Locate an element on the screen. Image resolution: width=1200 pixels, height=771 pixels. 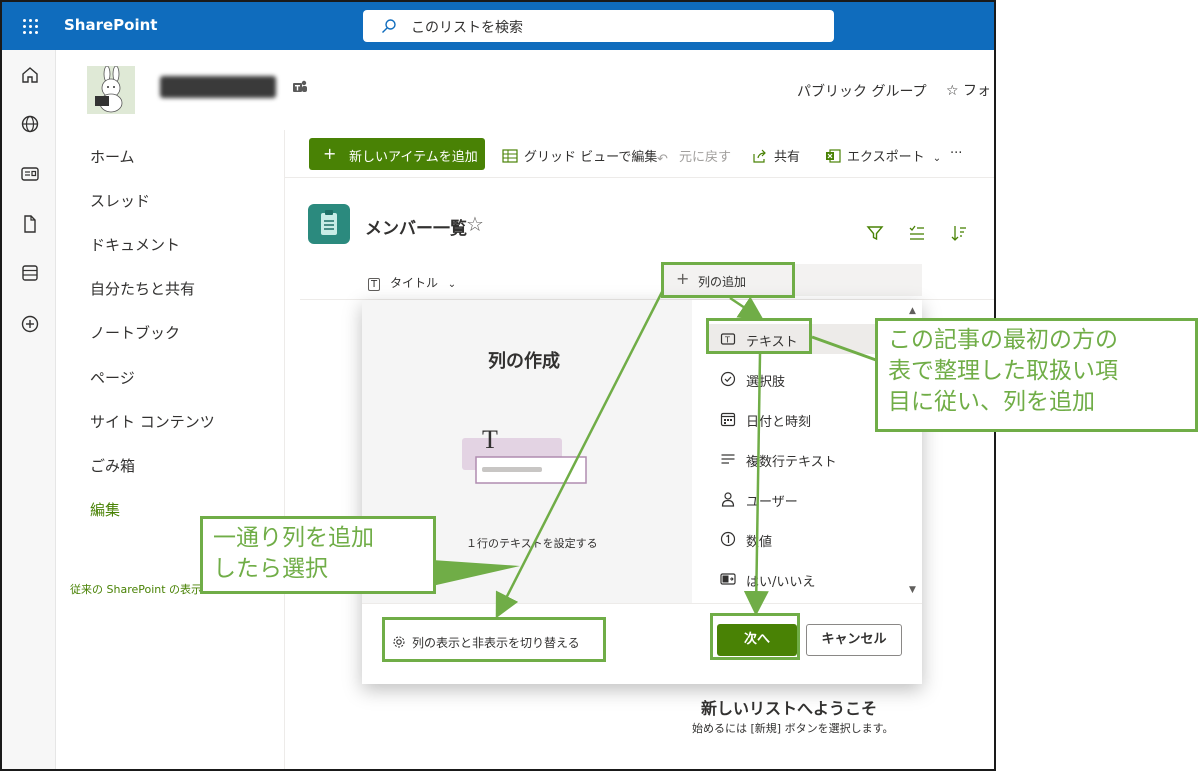
home-icon is located at coordinates (30, 75).